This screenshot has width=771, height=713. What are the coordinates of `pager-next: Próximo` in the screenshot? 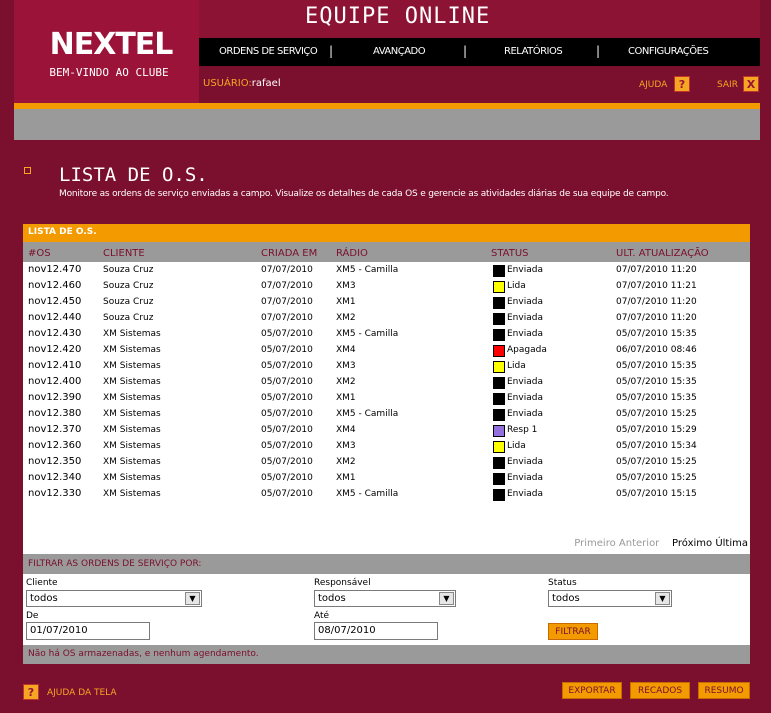 It's located at (692, 543).